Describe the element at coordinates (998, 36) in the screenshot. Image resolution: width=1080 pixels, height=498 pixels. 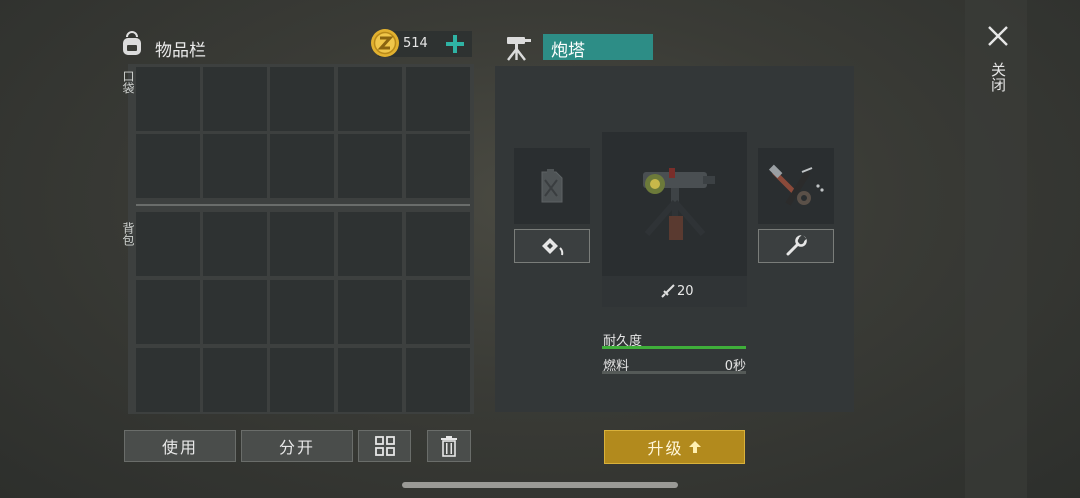
I see `close-icon` at that location.